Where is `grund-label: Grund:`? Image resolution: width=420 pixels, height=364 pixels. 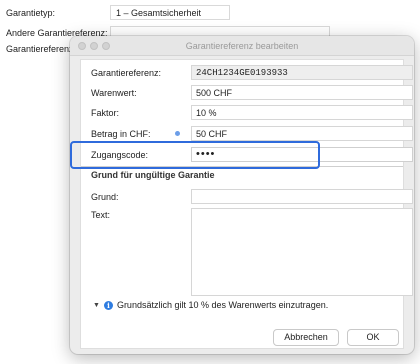
grund-label: Grund: is located at coordinates (105, 197).